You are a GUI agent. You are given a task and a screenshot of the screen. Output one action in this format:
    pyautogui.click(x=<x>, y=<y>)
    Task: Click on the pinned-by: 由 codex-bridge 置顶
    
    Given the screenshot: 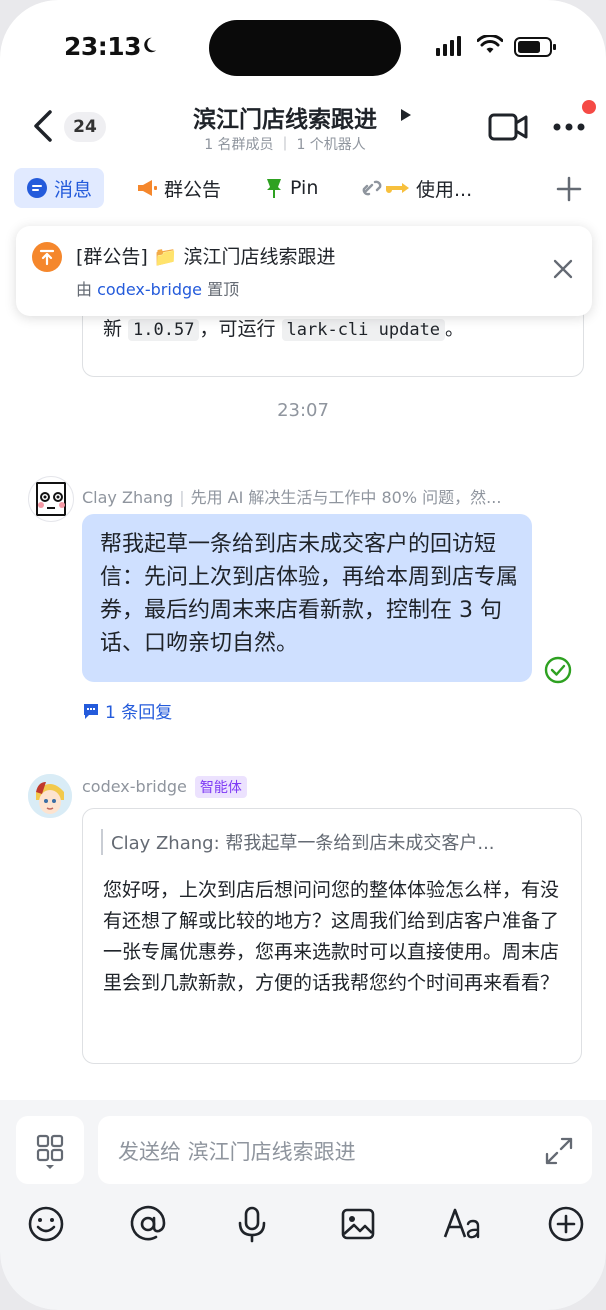 What is the action you would take?
    pyautogui.click(x=157, y=288)
    